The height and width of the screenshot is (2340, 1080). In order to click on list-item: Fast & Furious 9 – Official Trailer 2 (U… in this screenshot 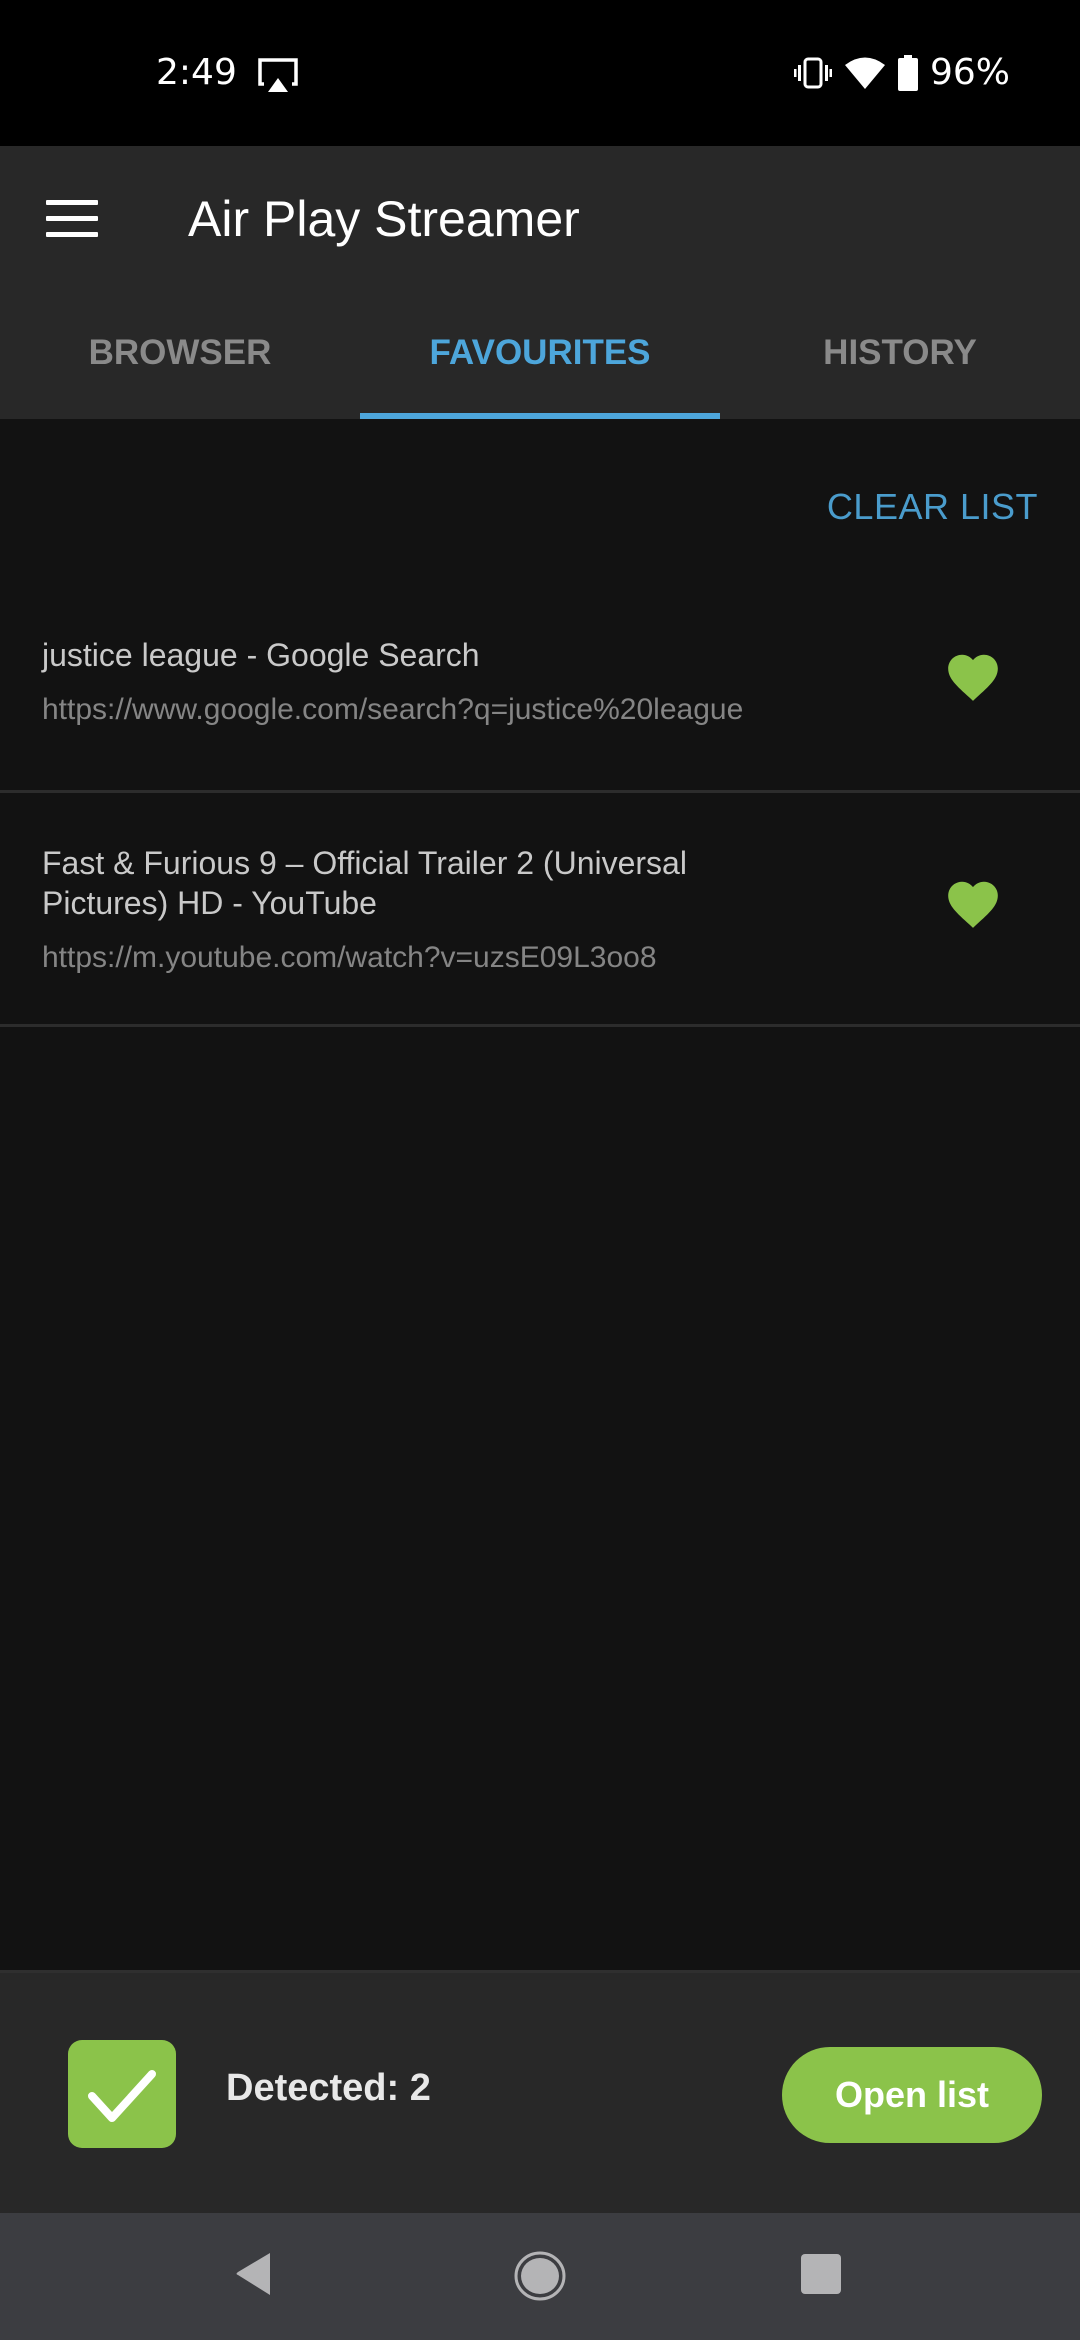, I will do `click(540, 910)`.